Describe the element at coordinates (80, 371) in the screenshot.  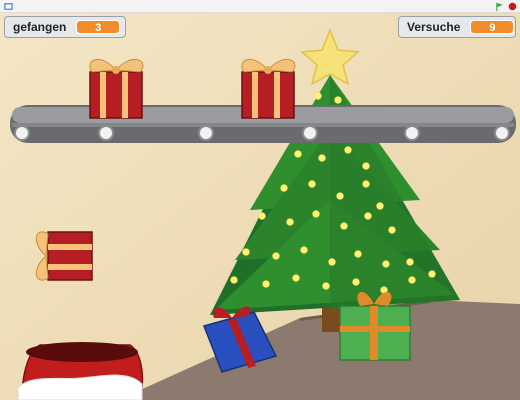
I see `santa-sack` at that location.